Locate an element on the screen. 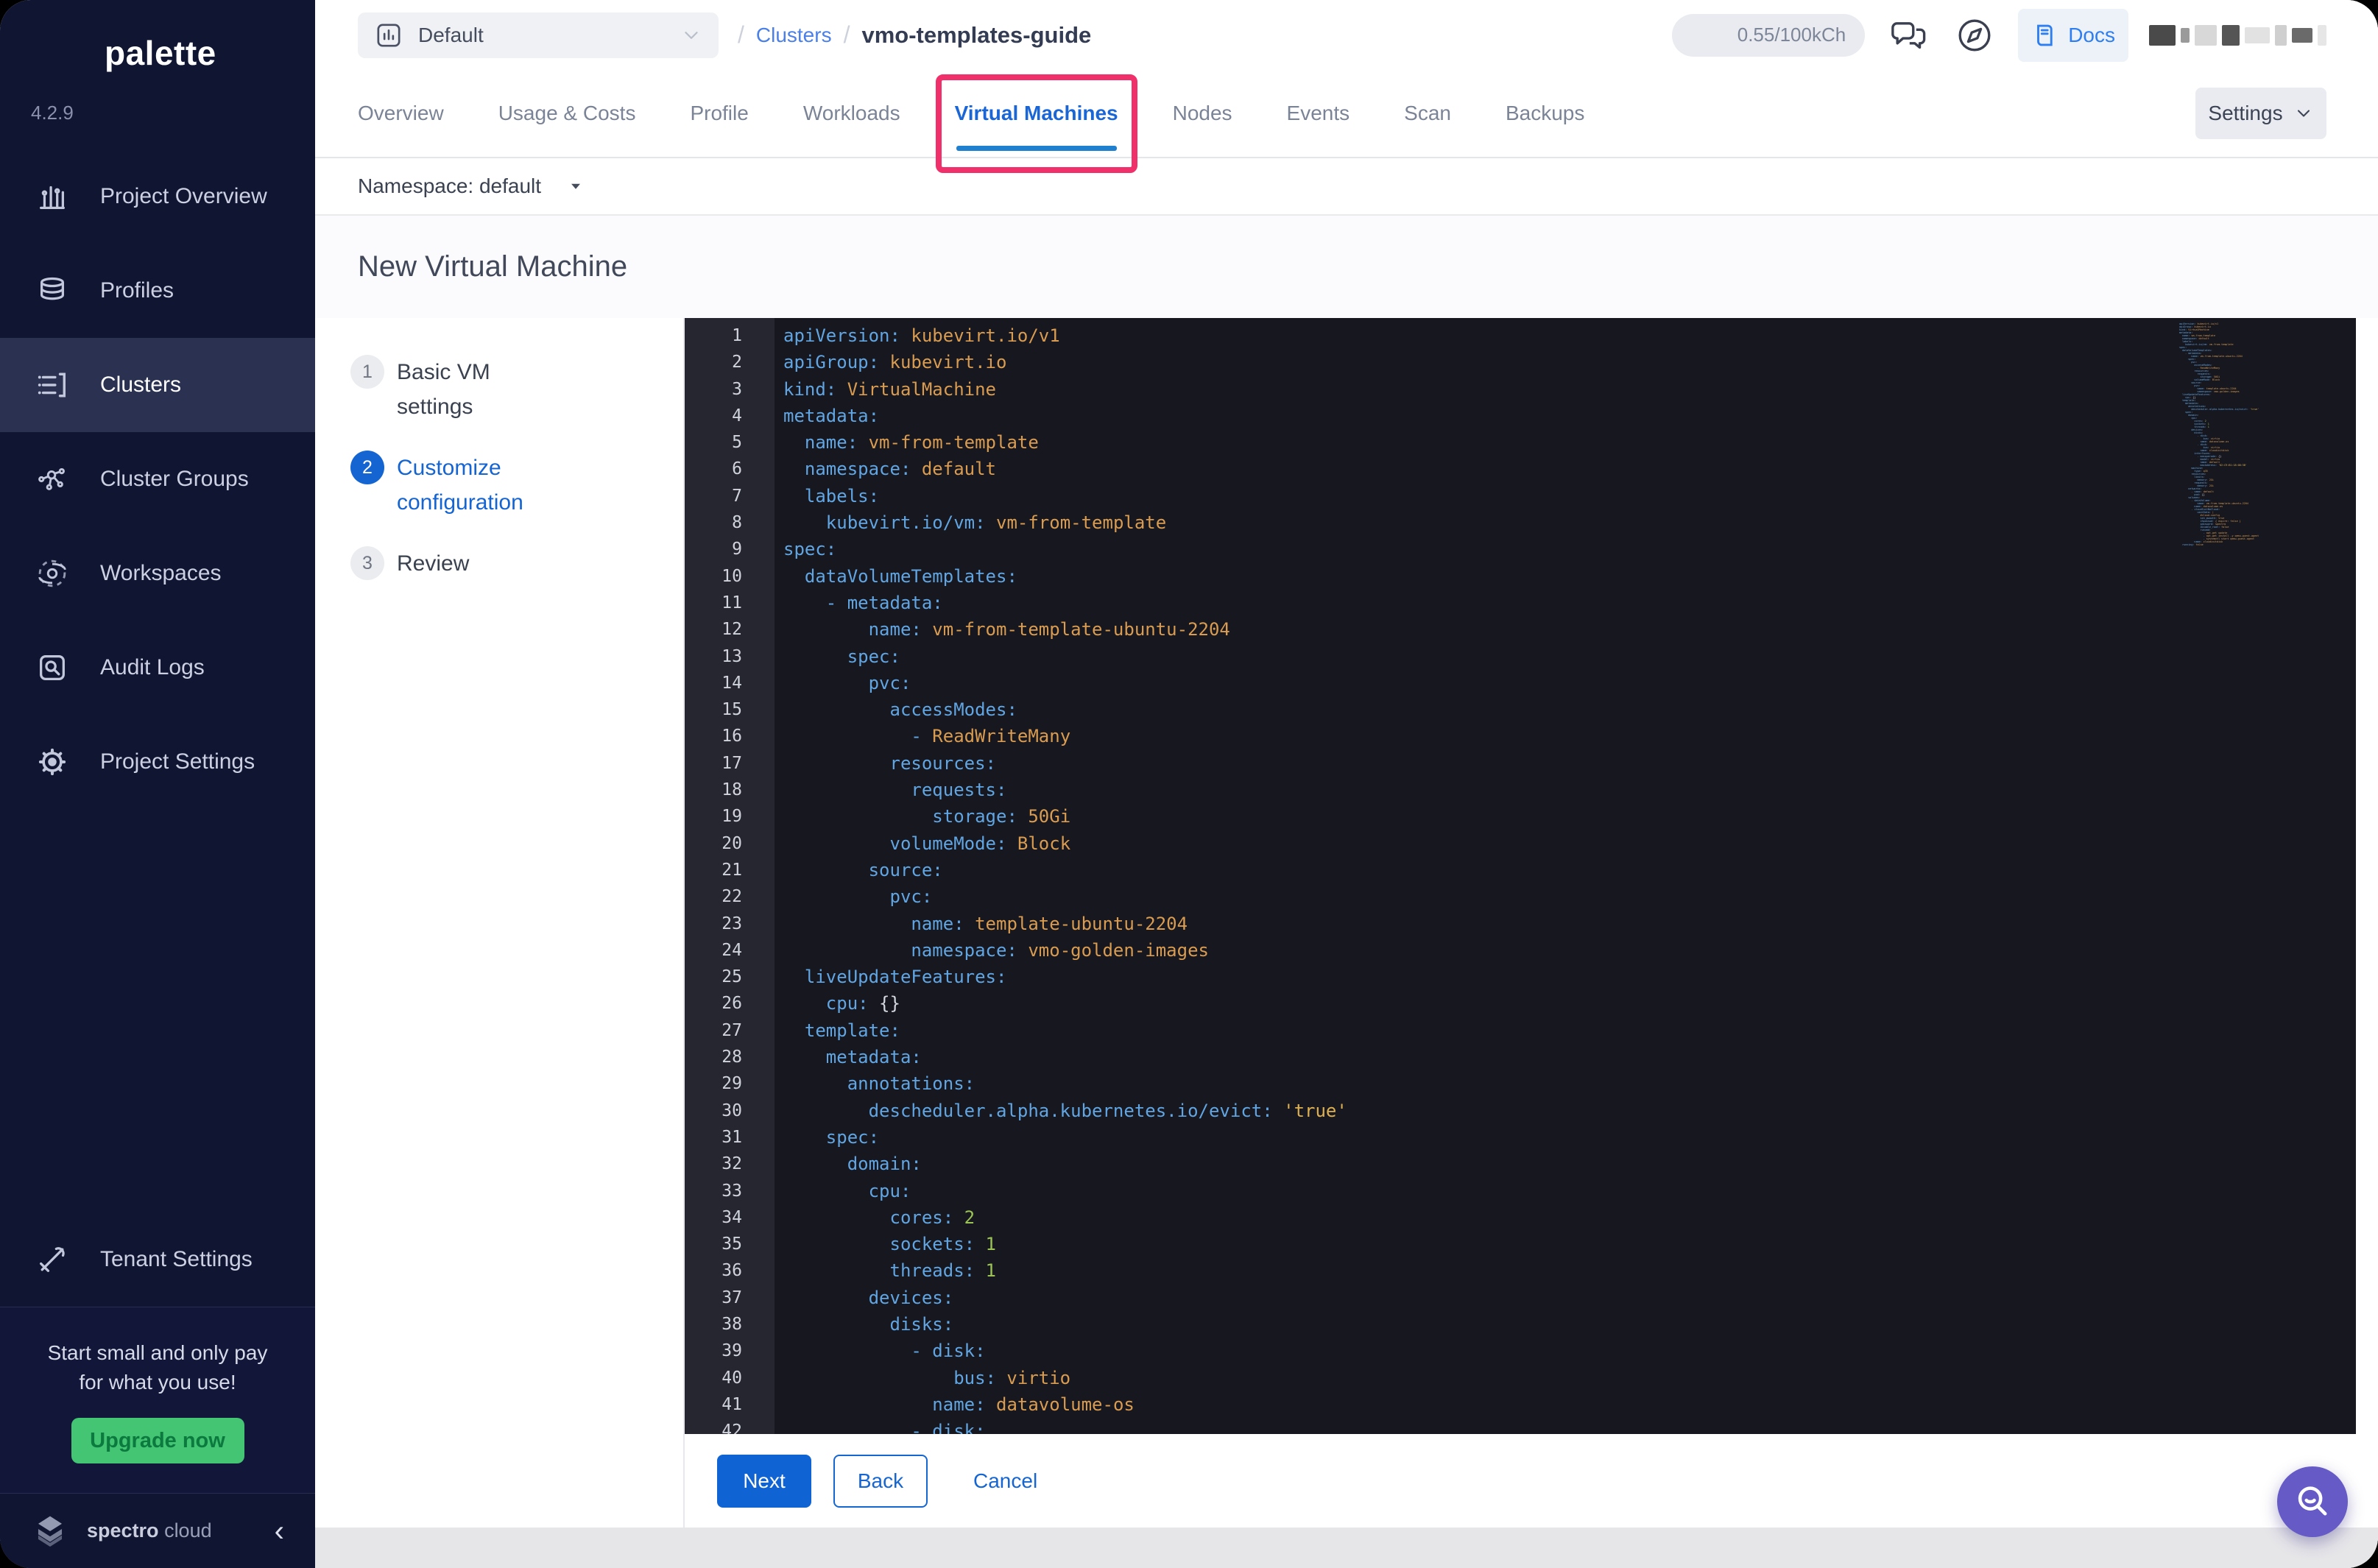  code-line: 3 kind: VirtualMachine is located at coordinates (1520, 389).